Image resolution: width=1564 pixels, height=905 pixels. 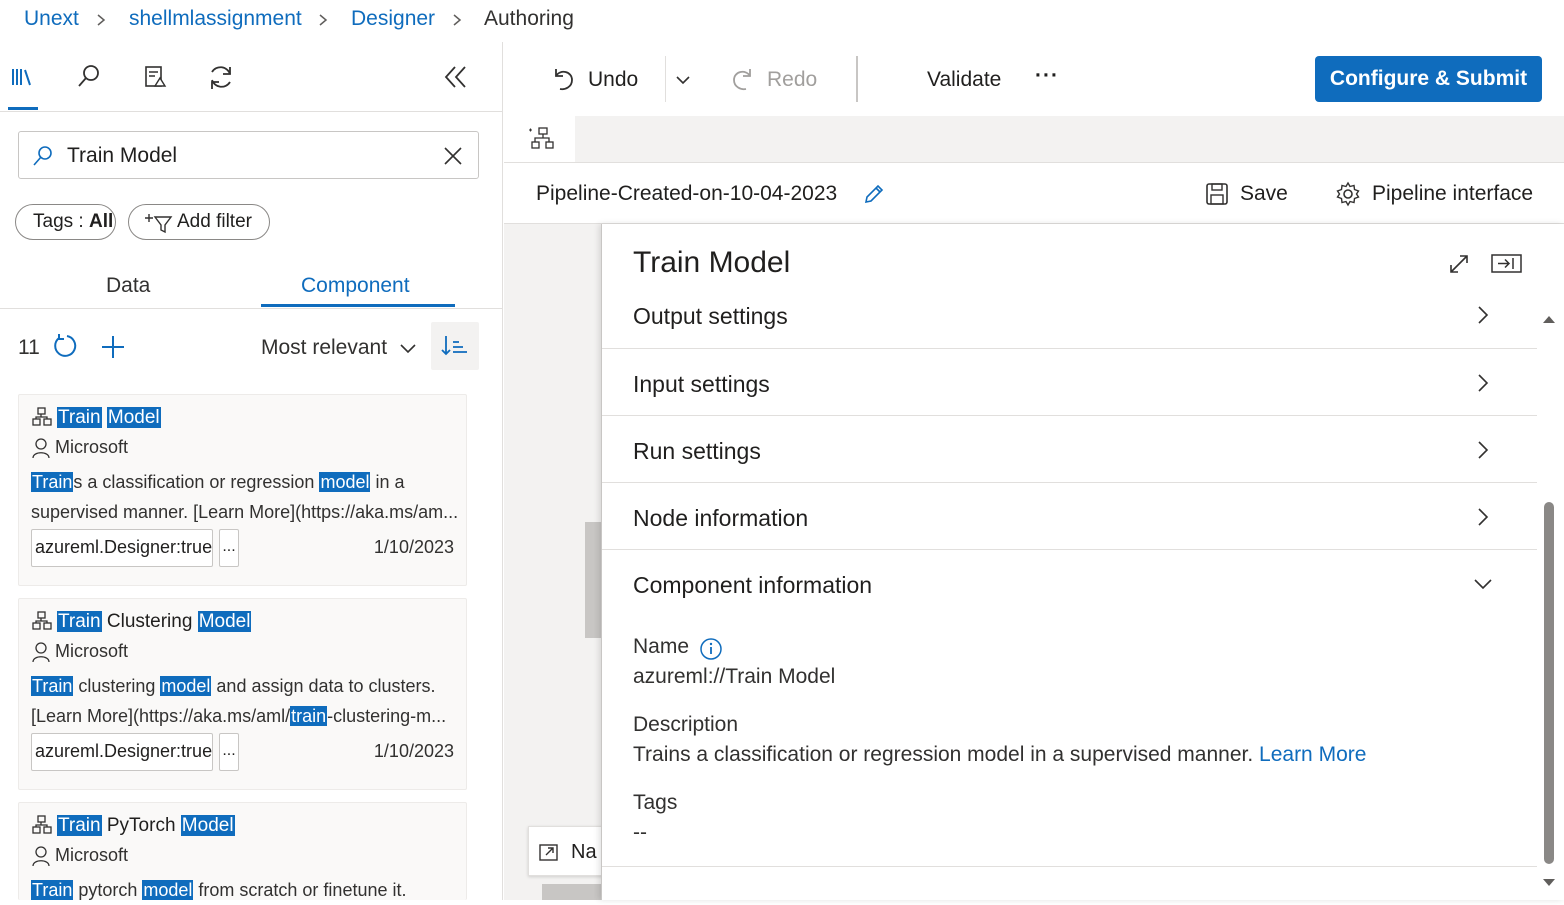 What do you see at coordinates (324, 348) in the screenshot?
I see `sort-dropdown: Most relevant` at bounding box center [324, 348].